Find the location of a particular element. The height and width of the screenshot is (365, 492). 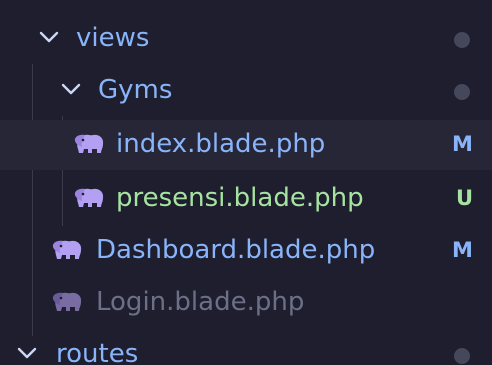

tree-item-presensi-blade-php: presensi.blade.php U is located at coordinates (246, 199).